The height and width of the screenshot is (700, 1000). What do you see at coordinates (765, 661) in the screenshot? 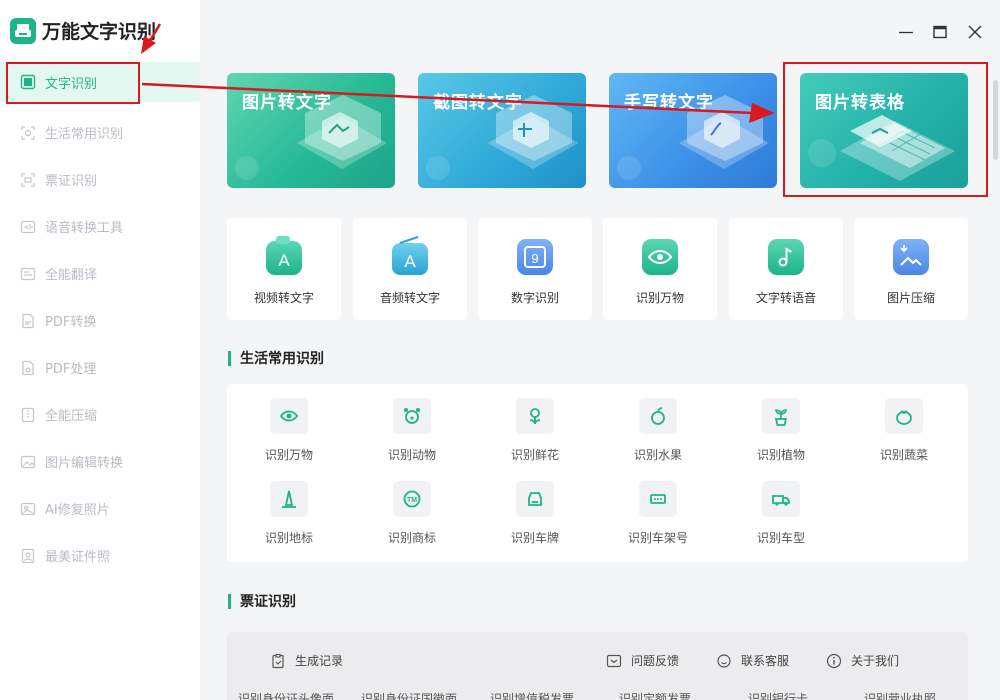
I see `contact-label: 联系客服` at bounding box center [765, 661].